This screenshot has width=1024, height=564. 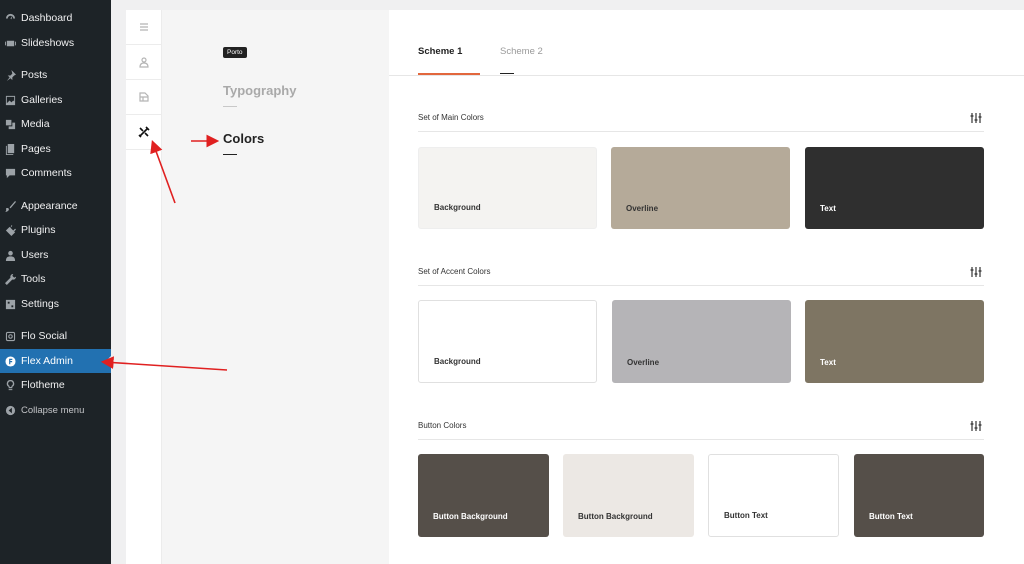 What do you see at coordinates (706, 43) in the screenshot?
I see `scheme-tabs: Scheme 1 Scheme 2` at bounding box center [706, 43].